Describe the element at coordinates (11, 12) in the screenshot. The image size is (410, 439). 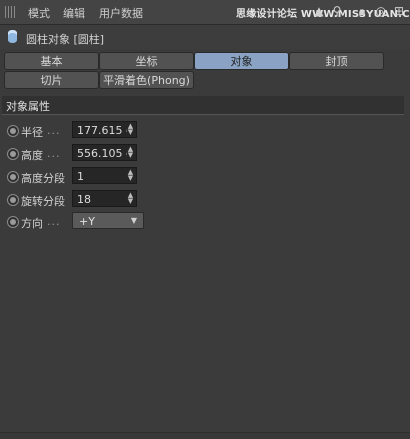
I see `grip-icon` at that location.